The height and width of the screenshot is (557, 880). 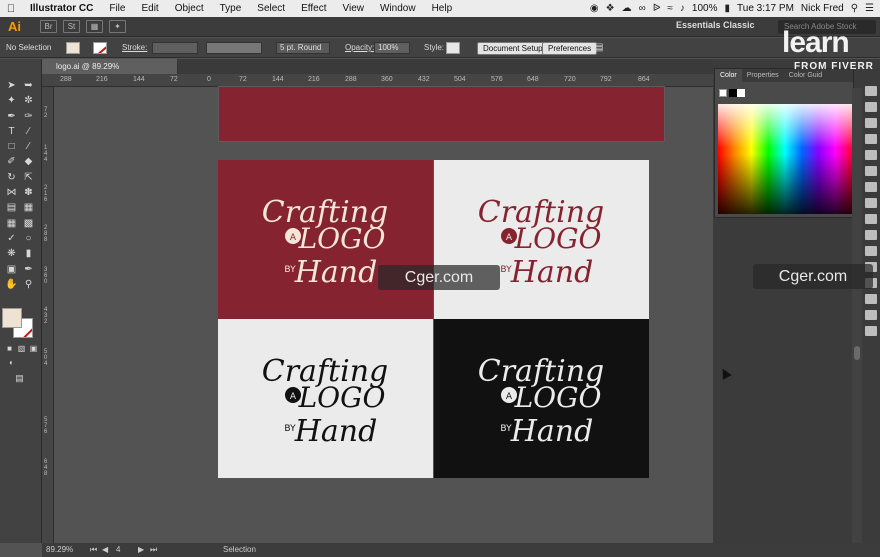 What do you see at coordinates (28, 161) in the screenshot?
I see `eraser-tool-icon: ◆` at bounding box center [28, 161].